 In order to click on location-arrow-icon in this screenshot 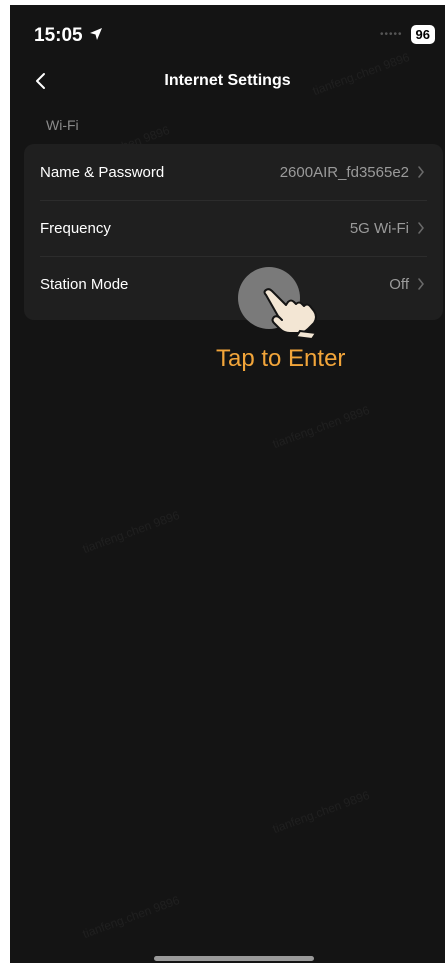, I will do `click(96, 36)`.